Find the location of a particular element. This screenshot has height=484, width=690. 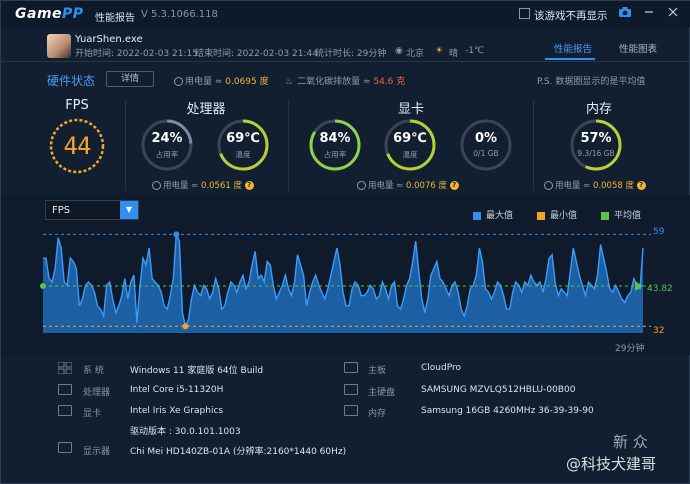

min-value-label: 32 is located at coordinates (659, 331).